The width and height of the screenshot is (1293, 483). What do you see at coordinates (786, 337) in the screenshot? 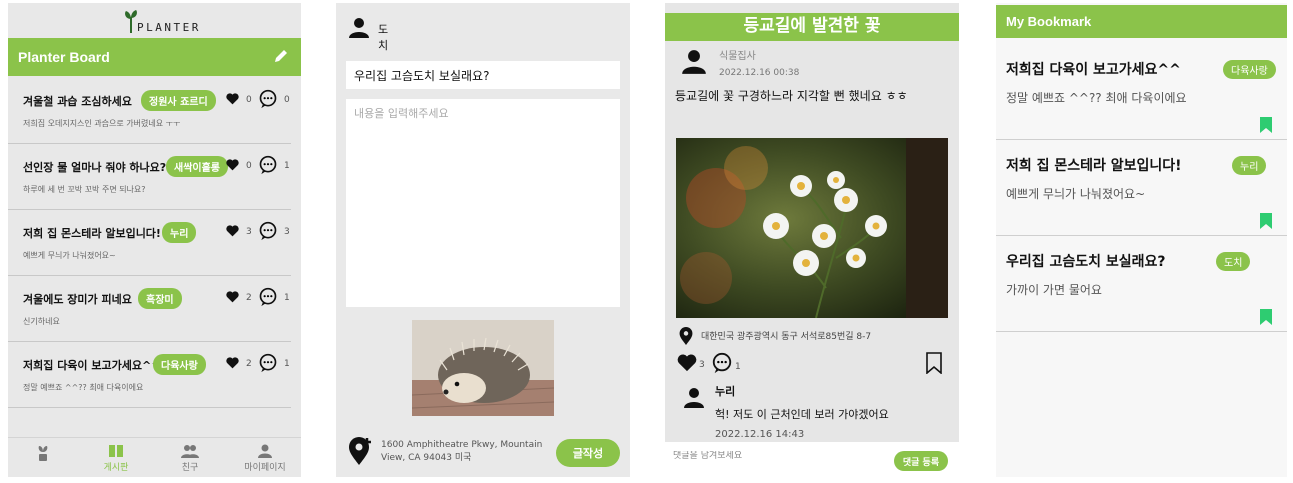
I see `location-text: 대한민국 광주광역시 동구 서석로85번길 8-7` at bounding box center [786, 337].